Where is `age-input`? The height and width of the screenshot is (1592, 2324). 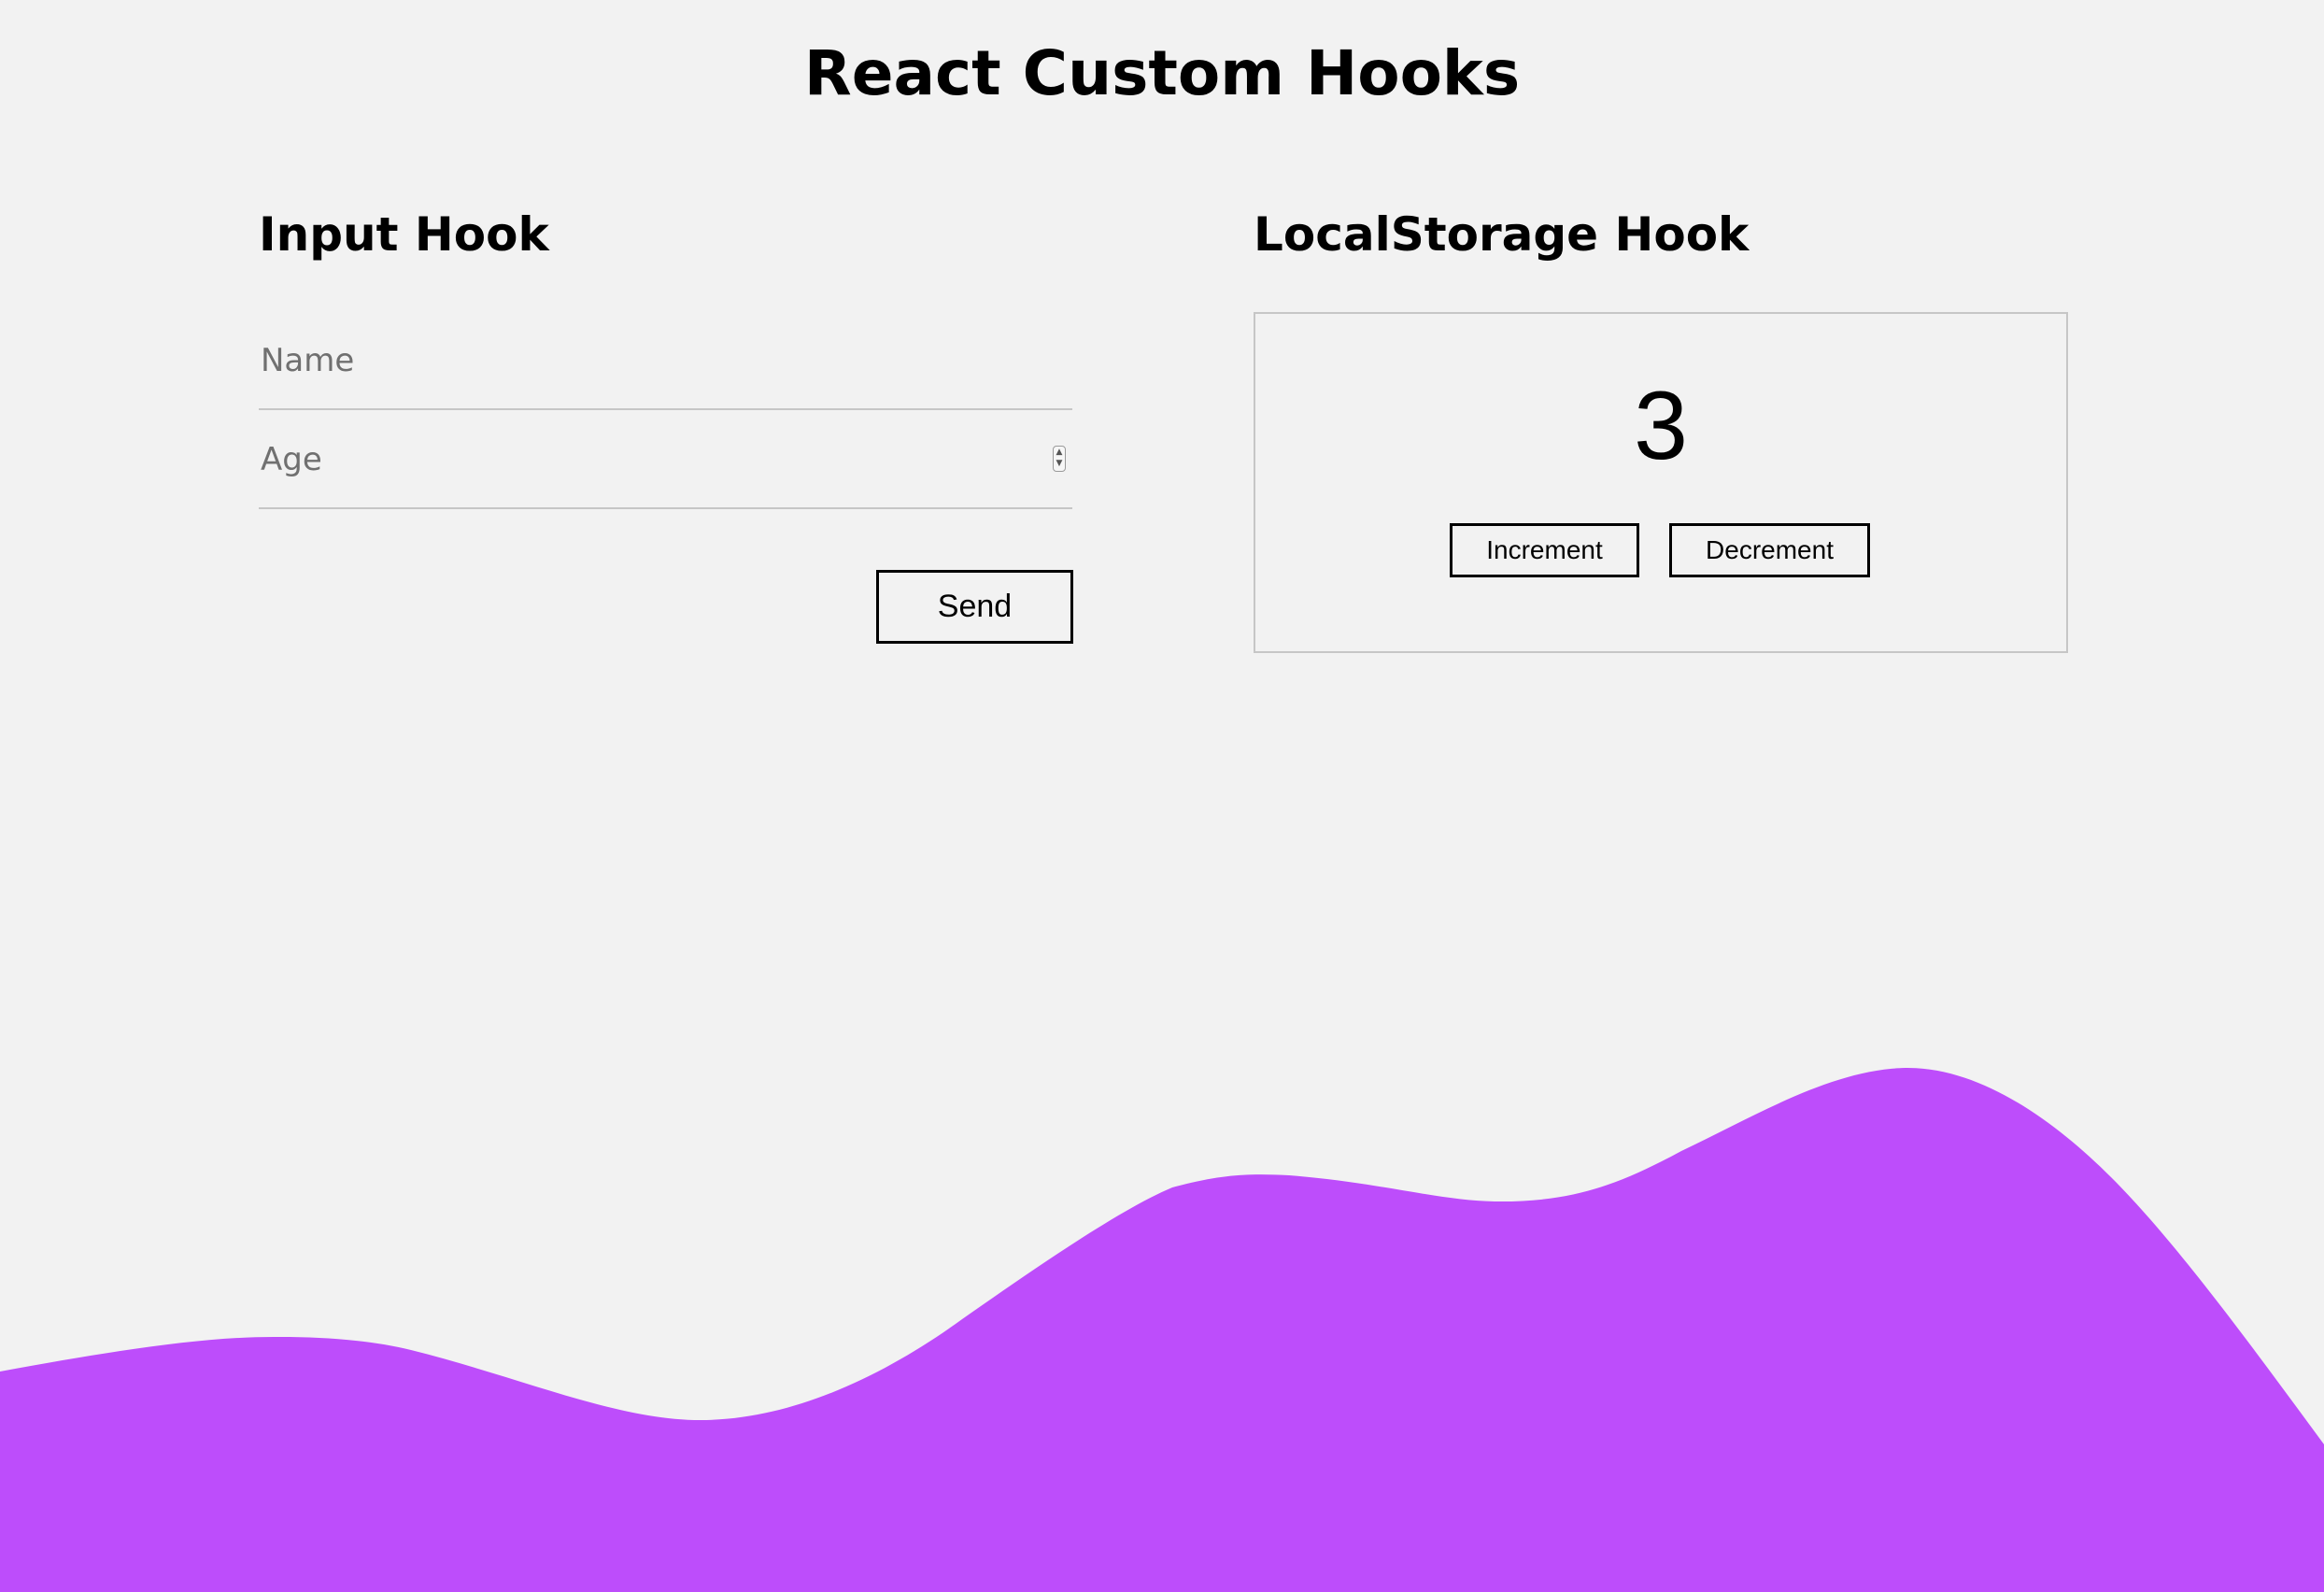 age-input is located at coordinates (665, 461).